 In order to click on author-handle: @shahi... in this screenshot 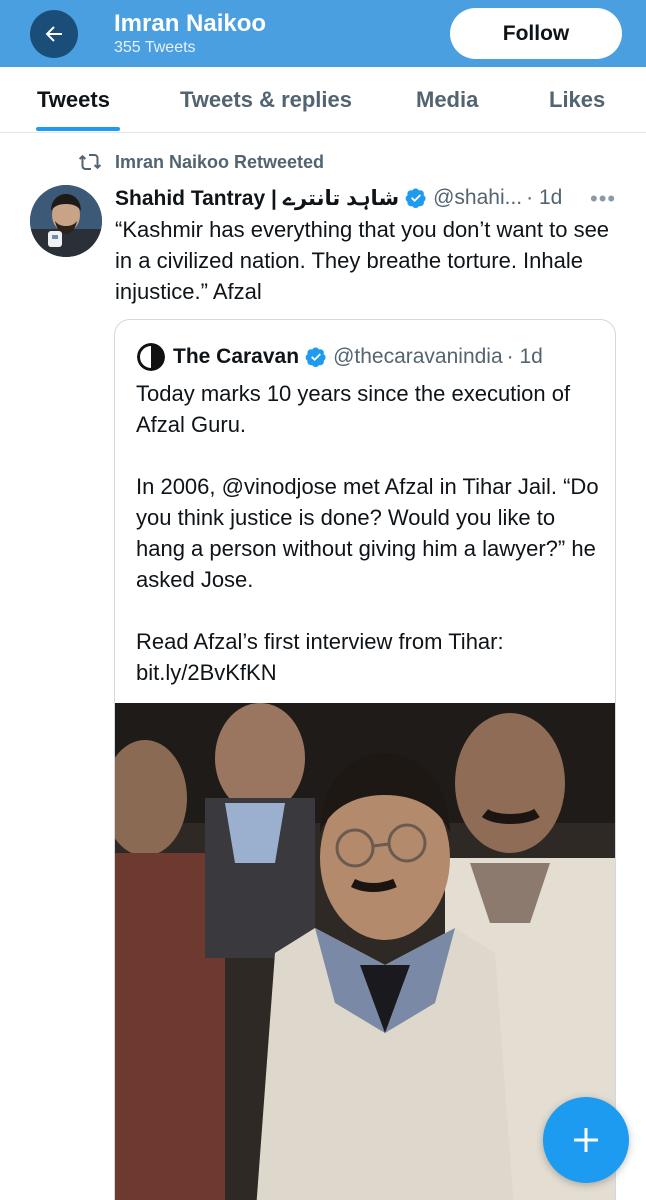, I will do `click(477, 198)`.